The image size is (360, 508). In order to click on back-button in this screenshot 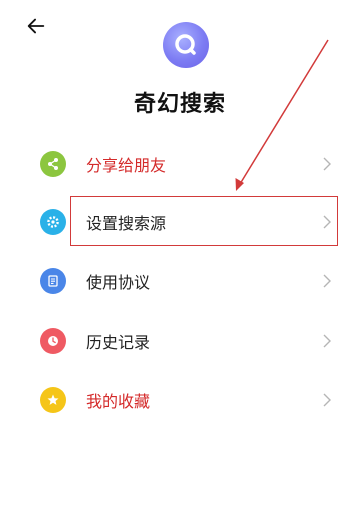, I will do `click(36, 26)`.